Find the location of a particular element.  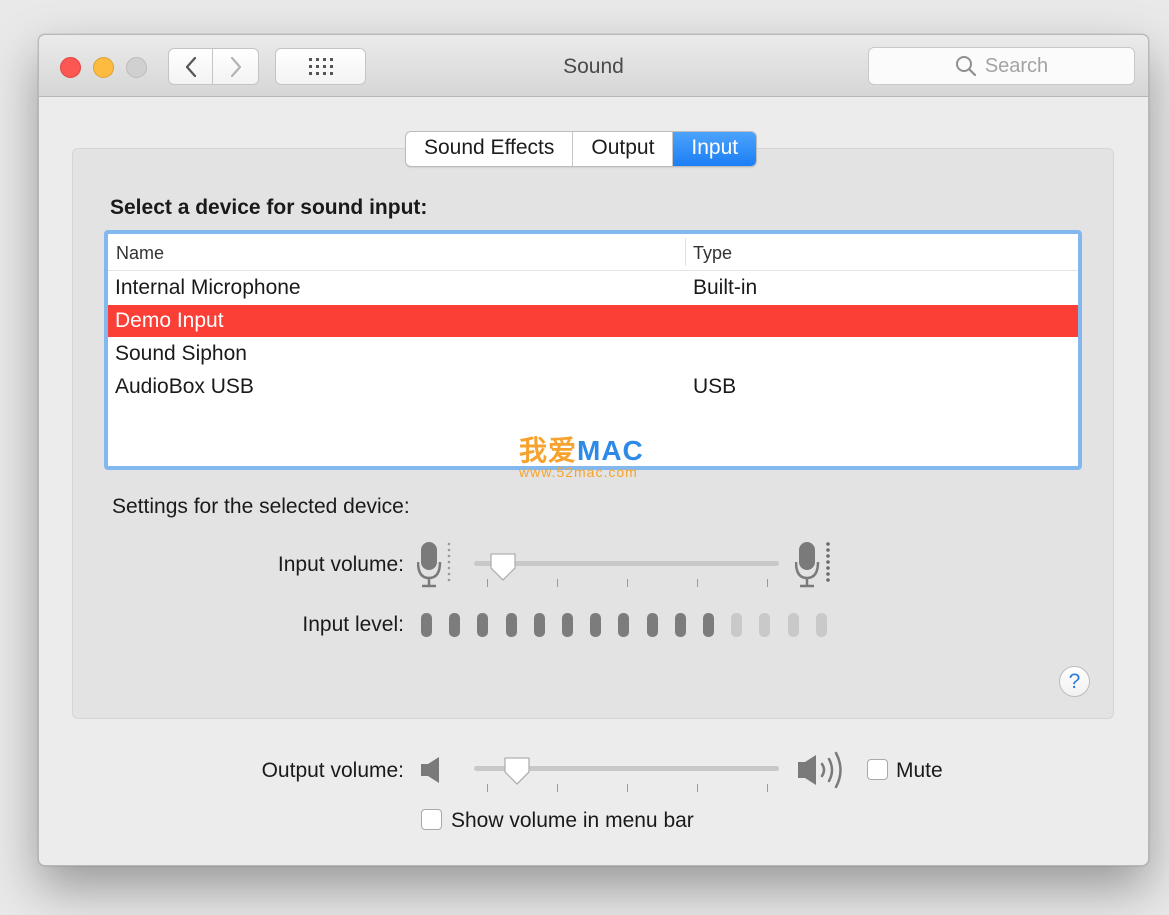

search-icon is located at coordinates (965, 66).